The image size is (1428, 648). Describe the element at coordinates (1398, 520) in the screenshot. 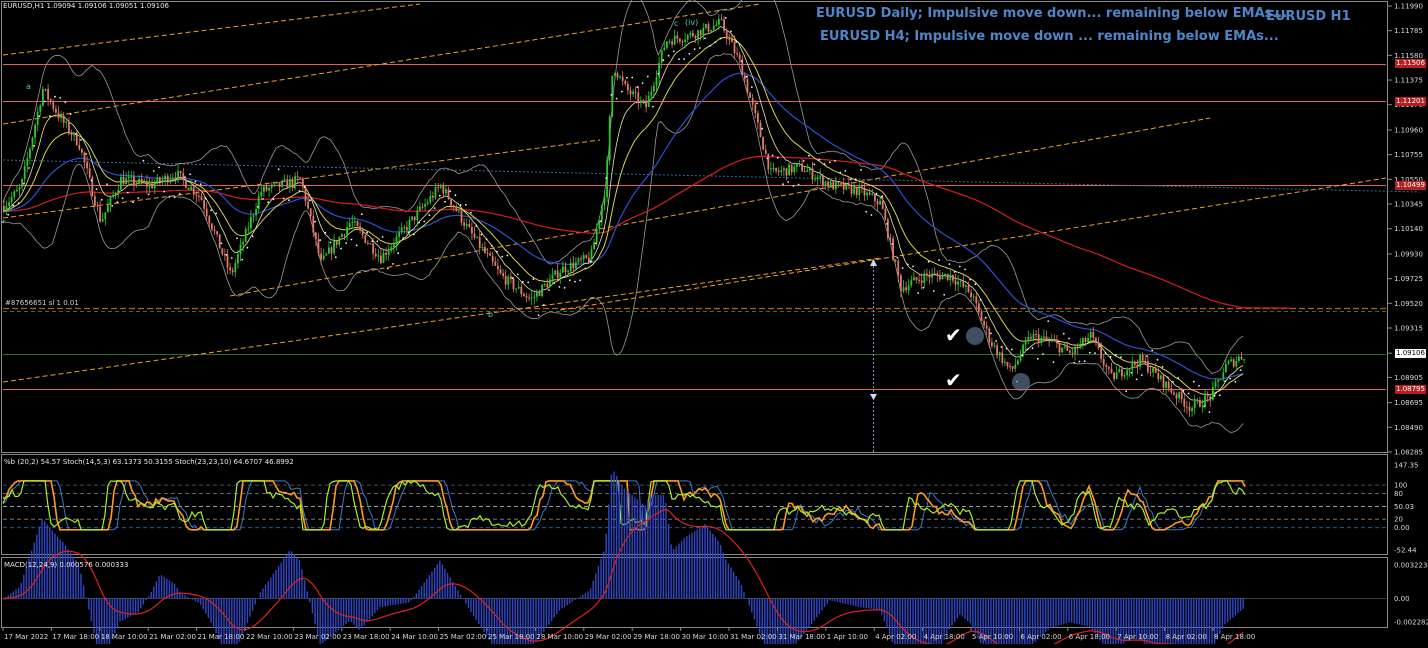

I see `osc-tick-label: 20` at that location.